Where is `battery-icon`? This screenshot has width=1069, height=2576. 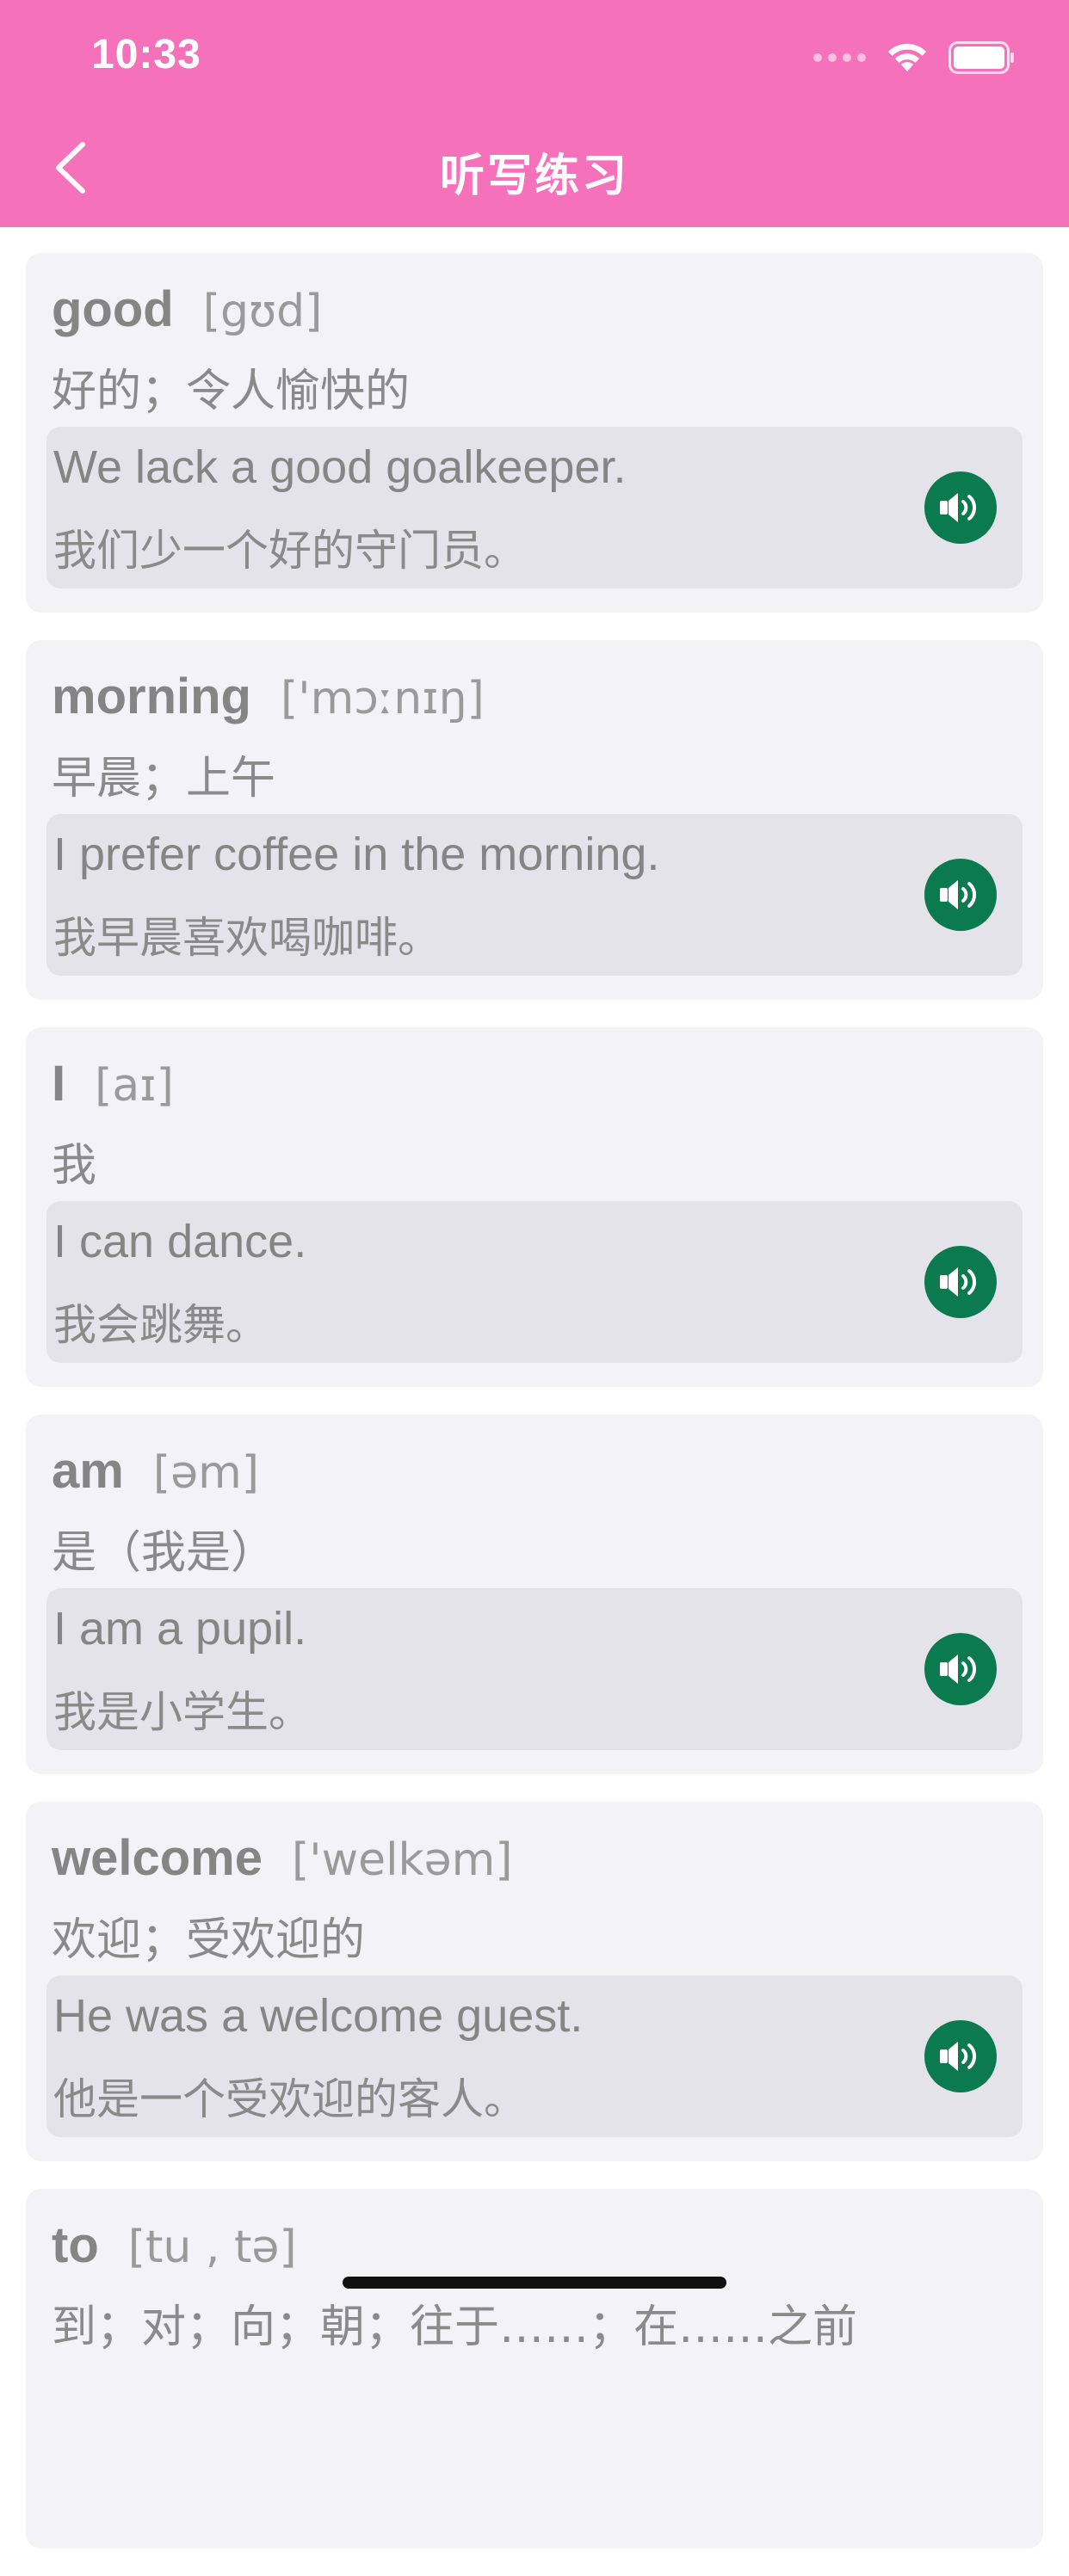 battery-icon is located at coordinates (982, 58).